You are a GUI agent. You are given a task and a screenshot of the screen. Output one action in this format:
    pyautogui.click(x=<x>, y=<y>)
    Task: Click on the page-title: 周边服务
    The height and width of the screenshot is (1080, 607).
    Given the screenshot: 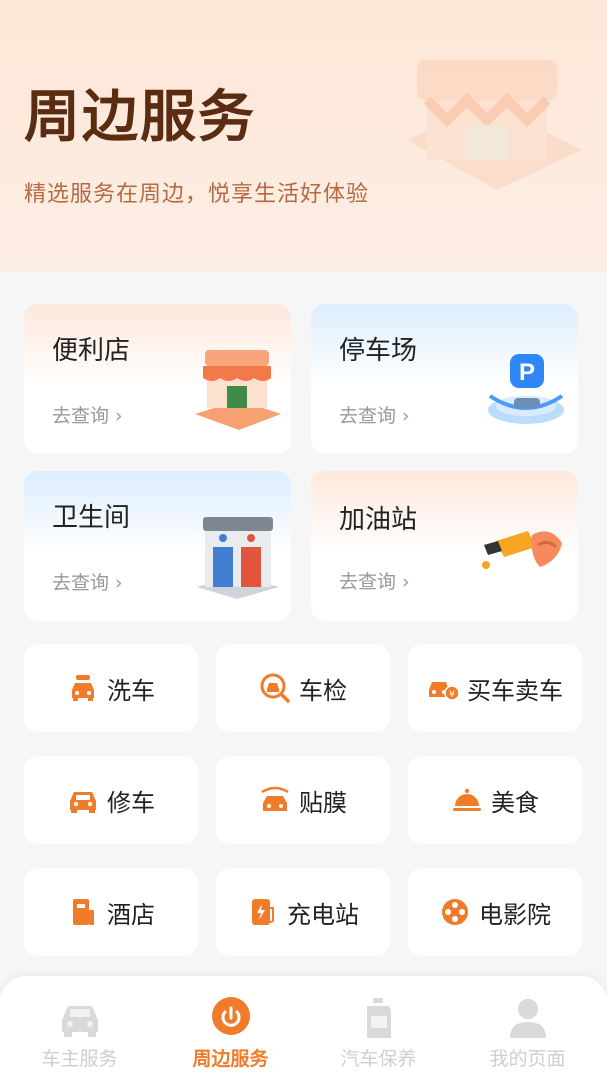 What is the action you would take?
    pyautogui.click(x=140, y=117)
    